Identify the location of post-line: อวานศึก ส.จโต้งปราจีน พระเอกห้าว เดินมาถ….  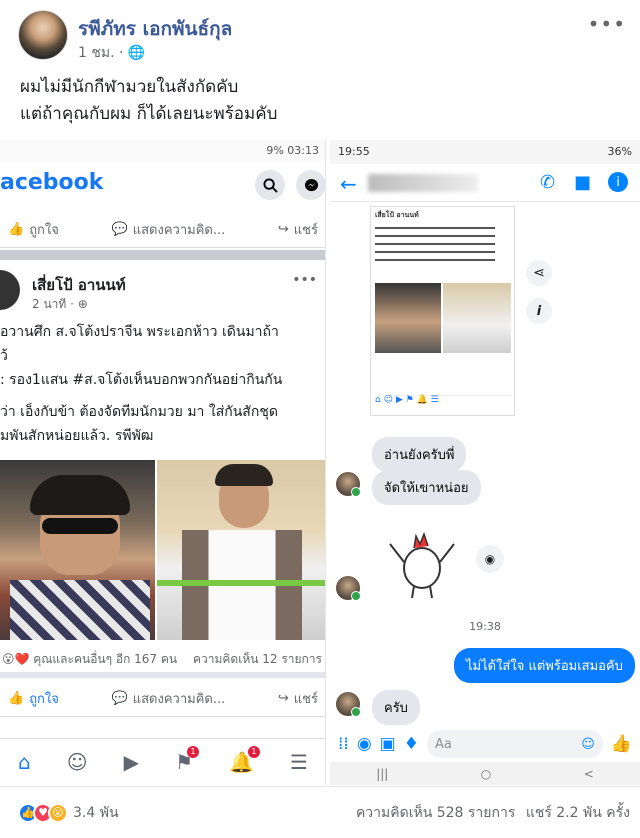
(139, 332).